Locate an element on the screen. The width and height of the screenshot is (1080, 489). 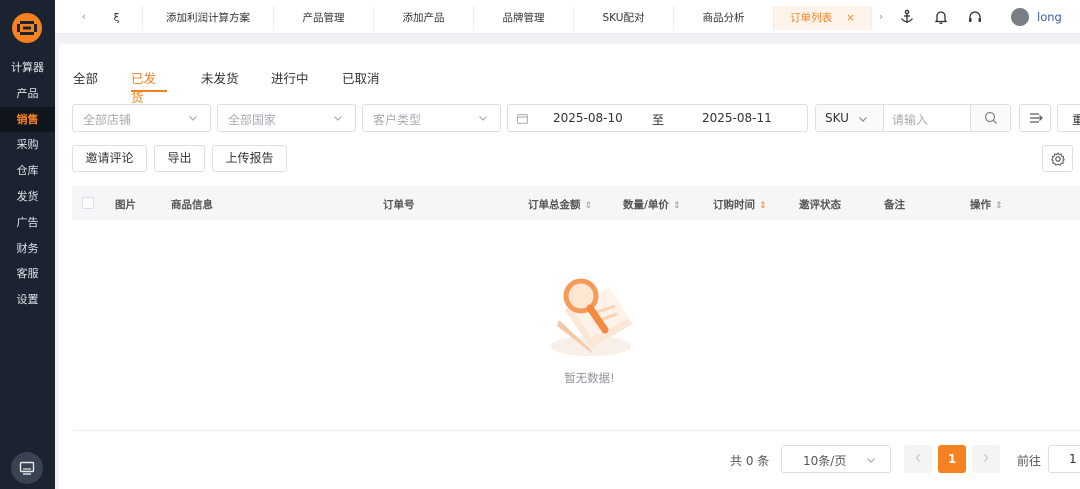
tab-sku-pairing: SKU配对 is located at coordinates (624, 18).